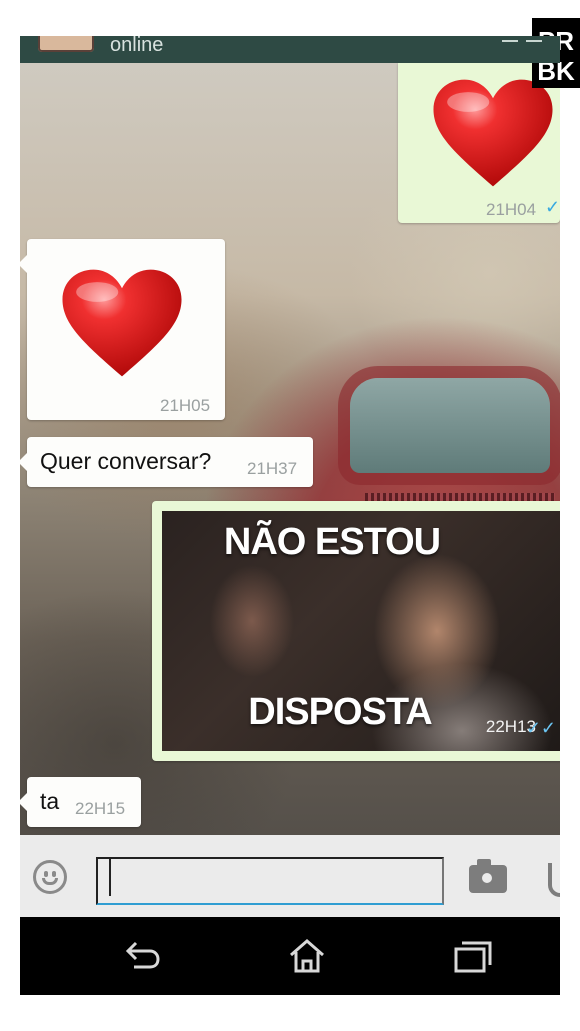 Image resolution: width=580 pixels, height=1031 pixels. I want to click on text-caret, so click(110, 877).